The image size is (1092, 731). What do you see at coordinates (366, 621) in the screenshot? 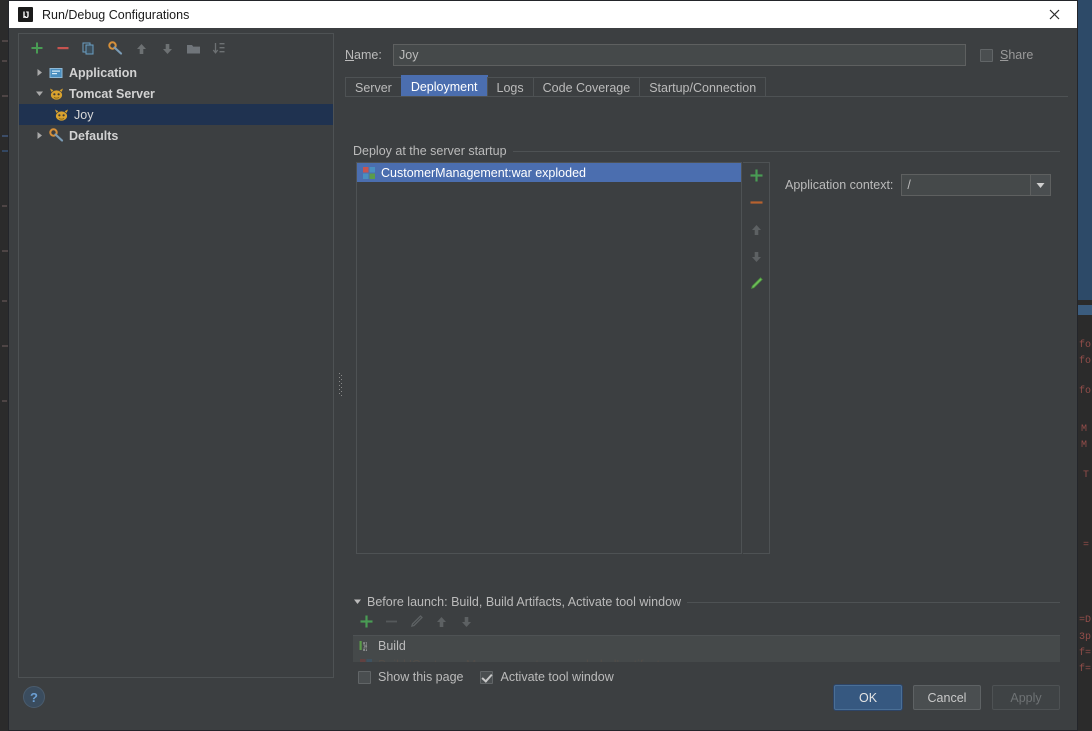
I see `add-task-button` at bounding box center [366, 621].